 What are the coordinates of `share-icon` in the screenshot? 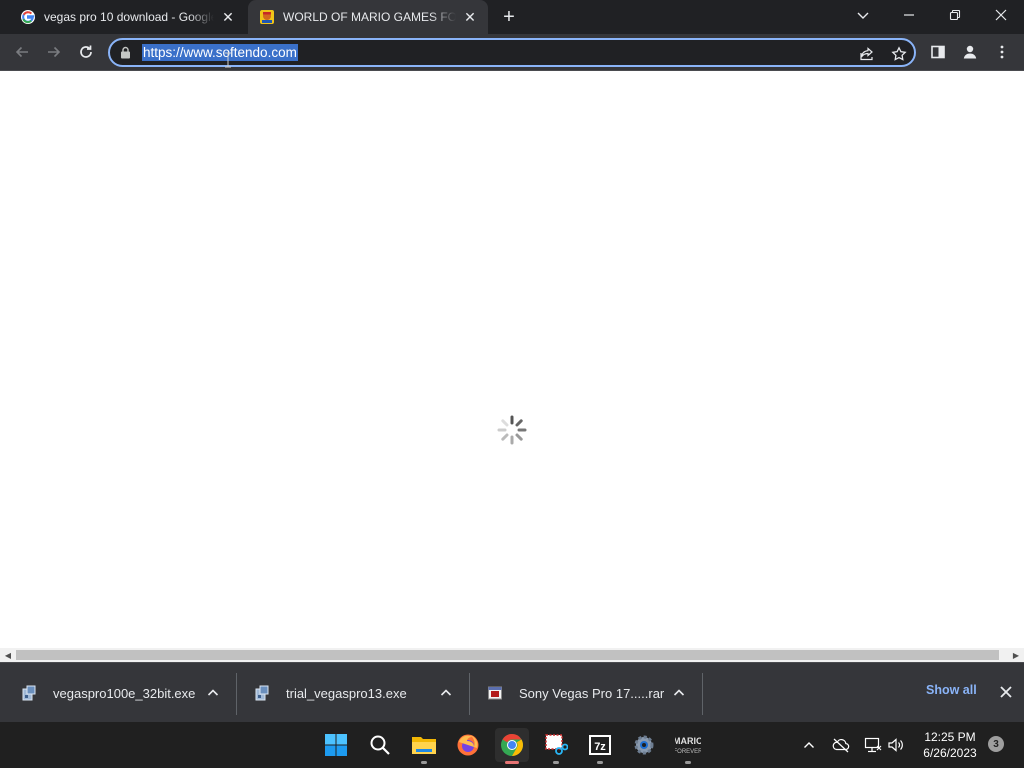 It's located at (867, 54).